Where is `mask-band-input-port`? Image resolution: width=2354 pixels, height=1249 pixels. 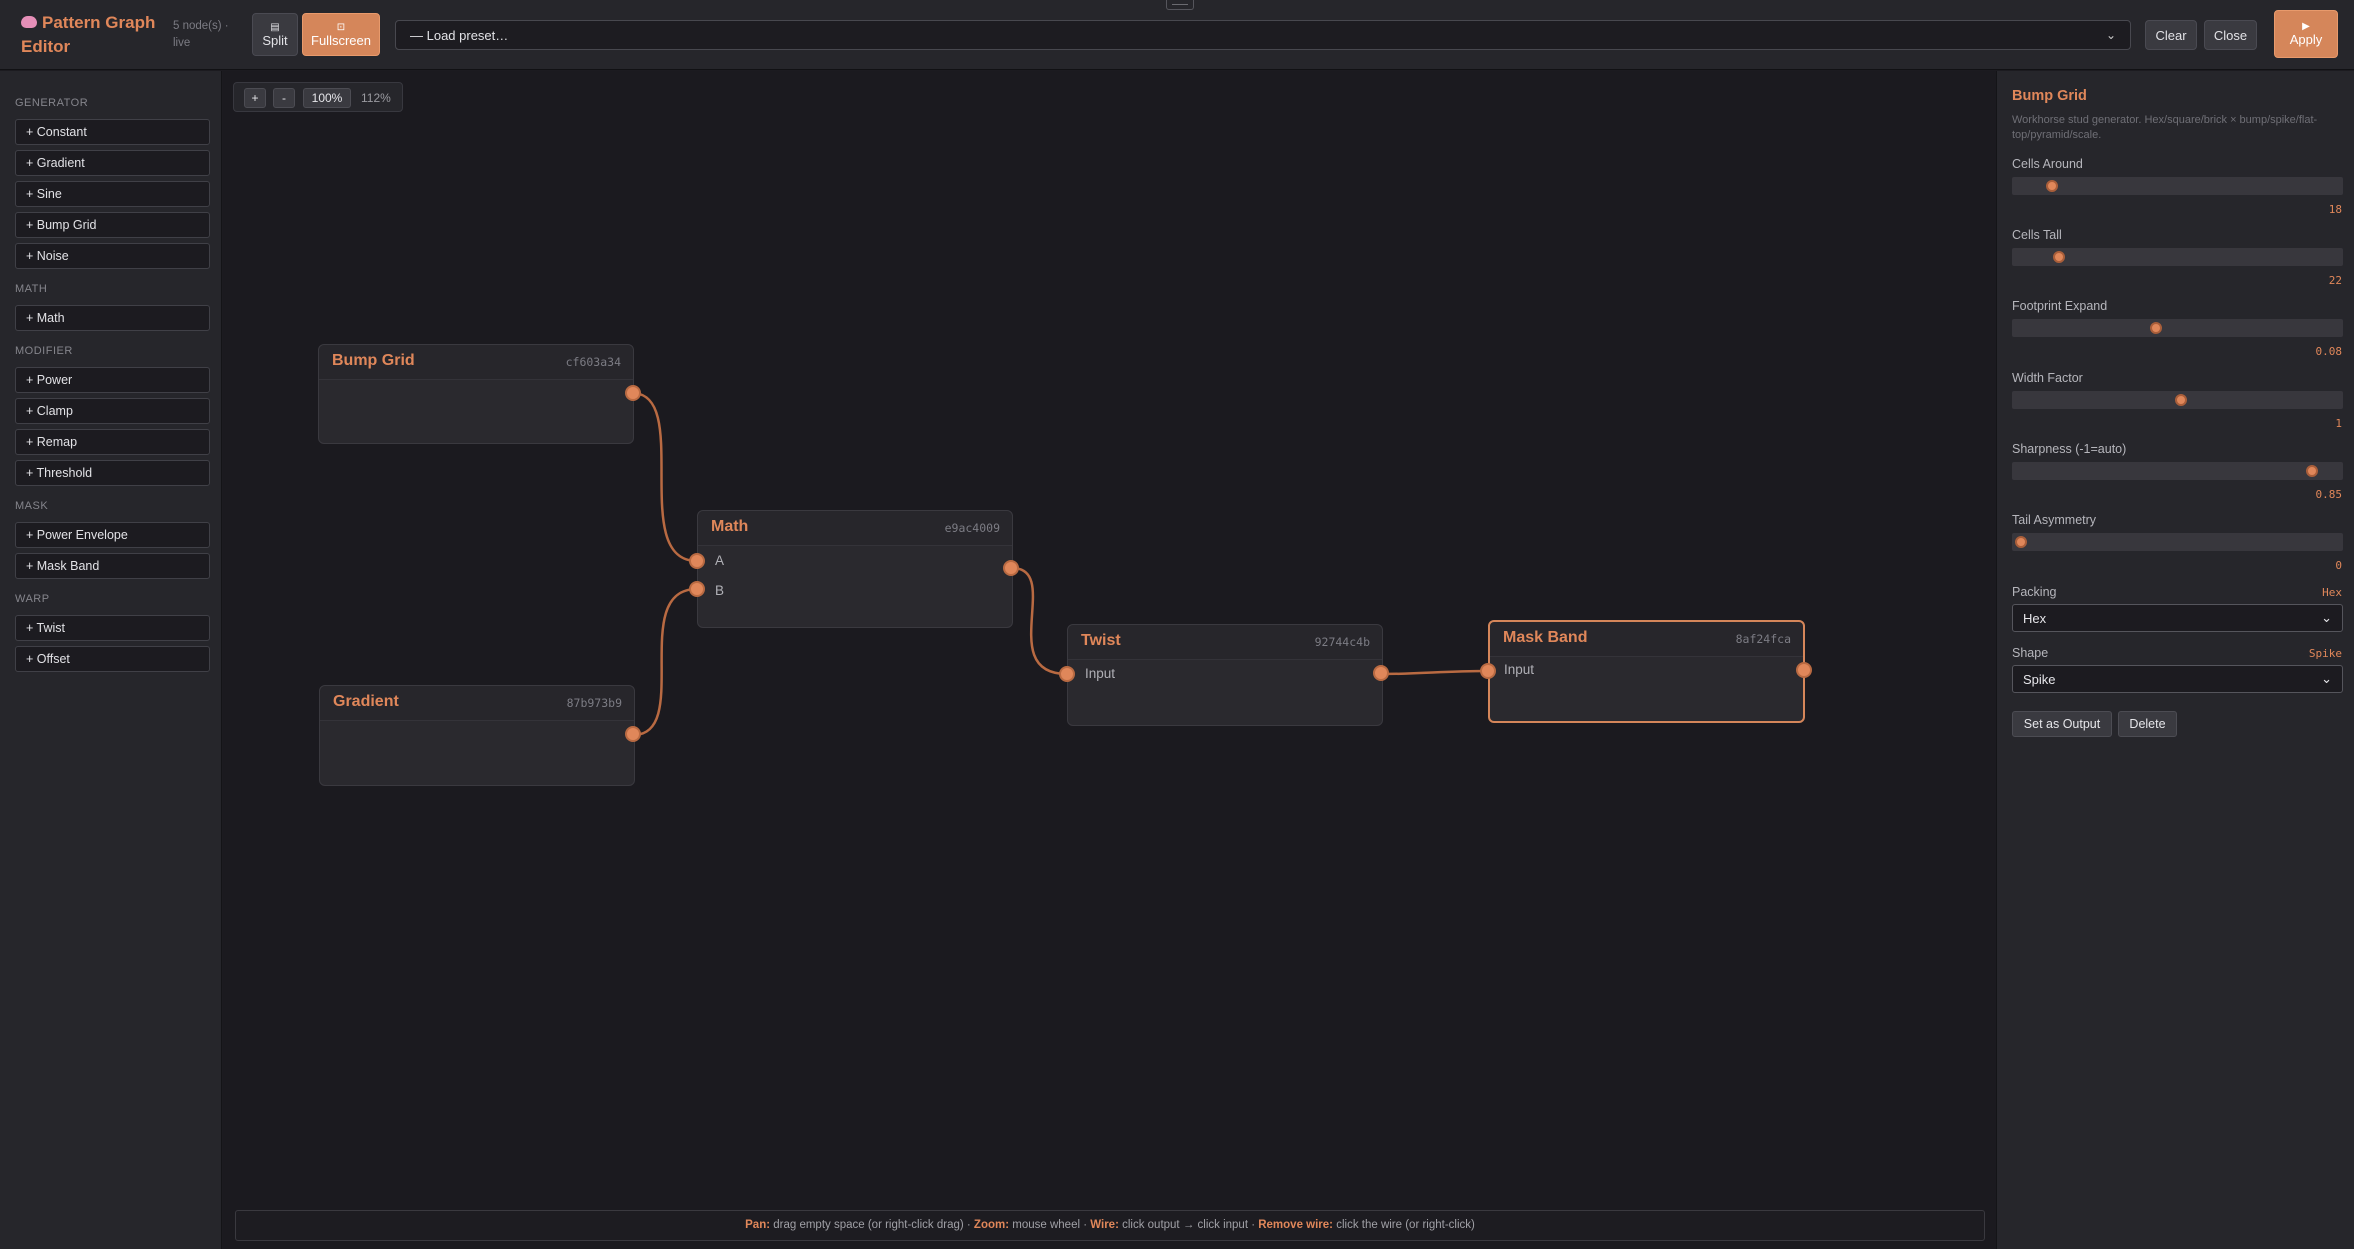
mask-band-input-port is located at coordinates (1488, 671).